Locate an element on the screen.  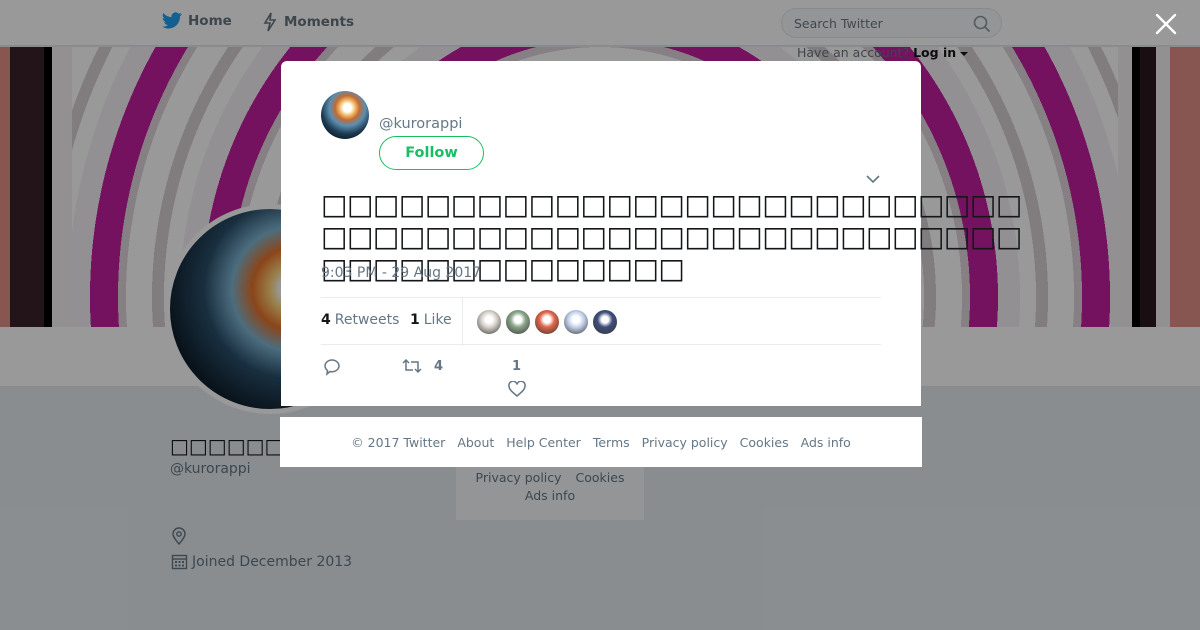
close-icon is located at coordinates (1166, 24).